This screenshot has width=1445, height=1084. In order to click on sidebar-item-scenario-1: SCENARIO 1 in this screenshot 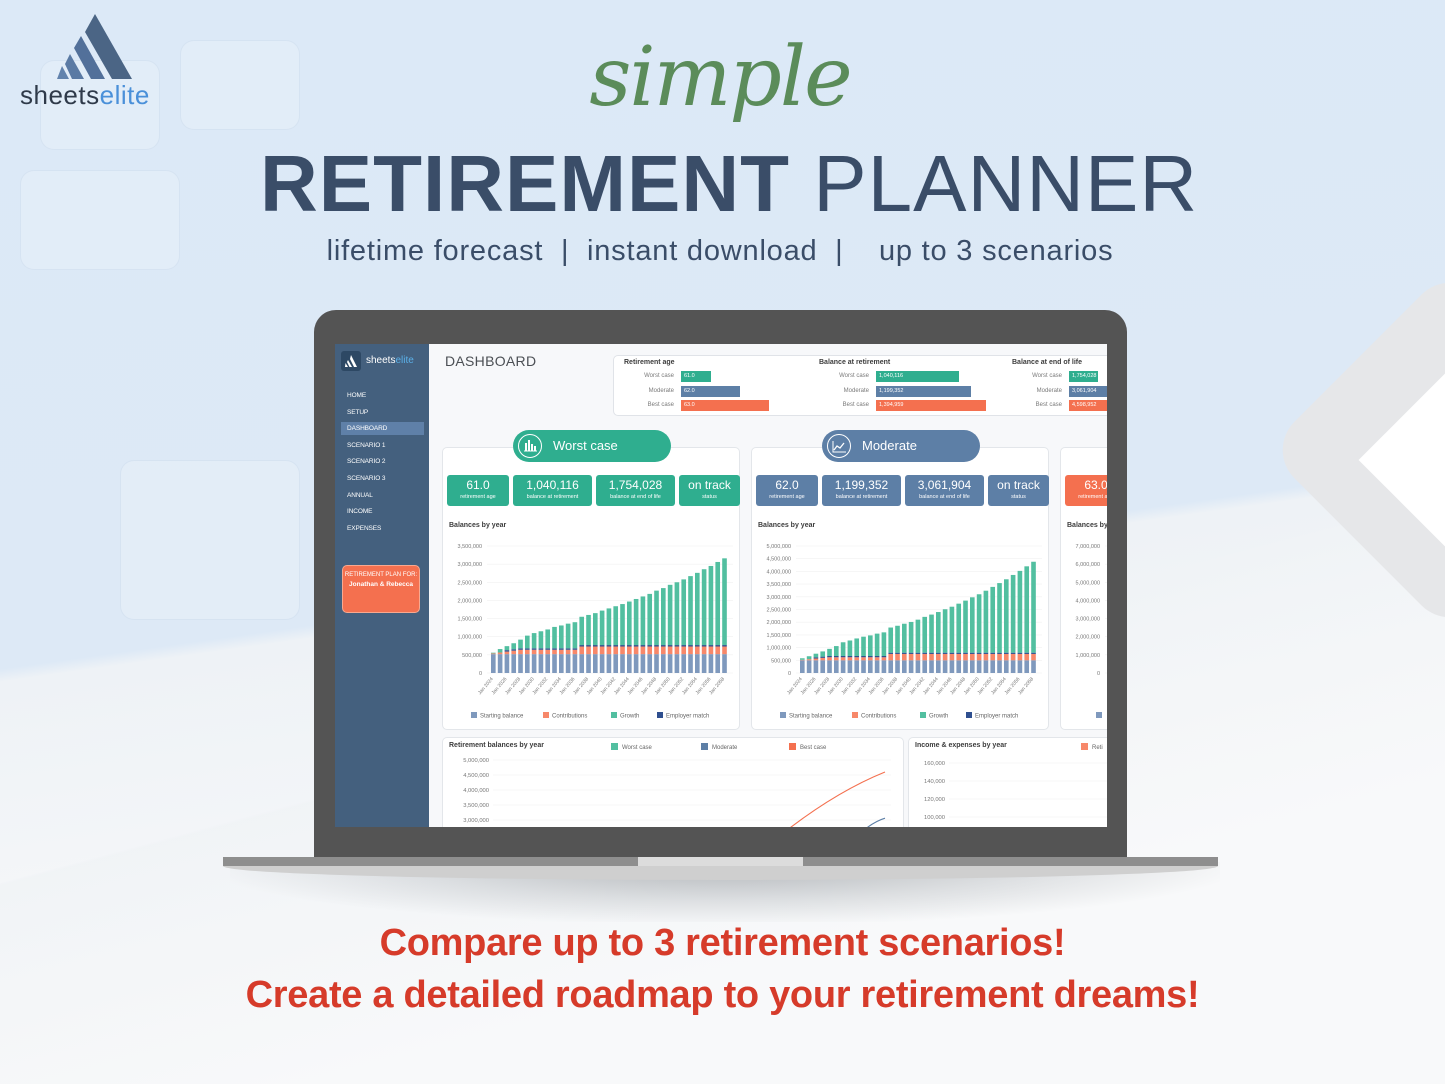, I will do `click(382, 445)`.